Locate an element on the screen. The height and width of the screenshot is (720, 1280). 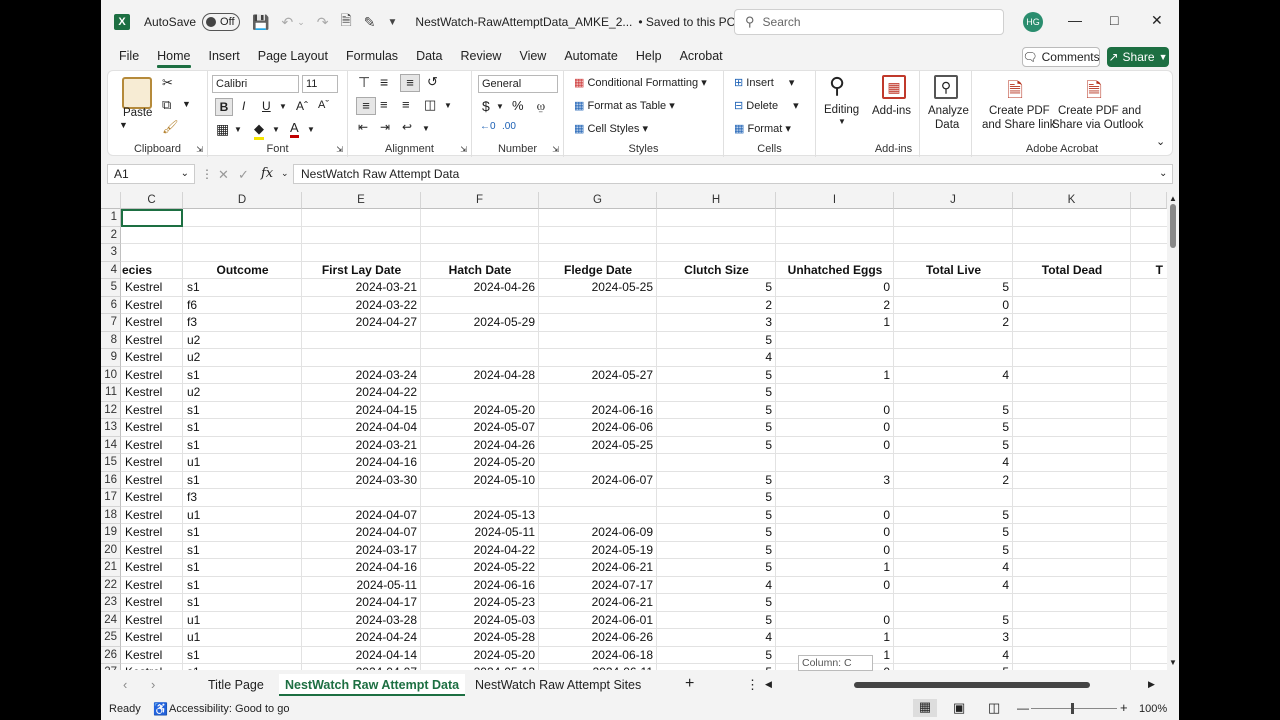
add-sheet-icon: + is located at coordinates (689, 684).